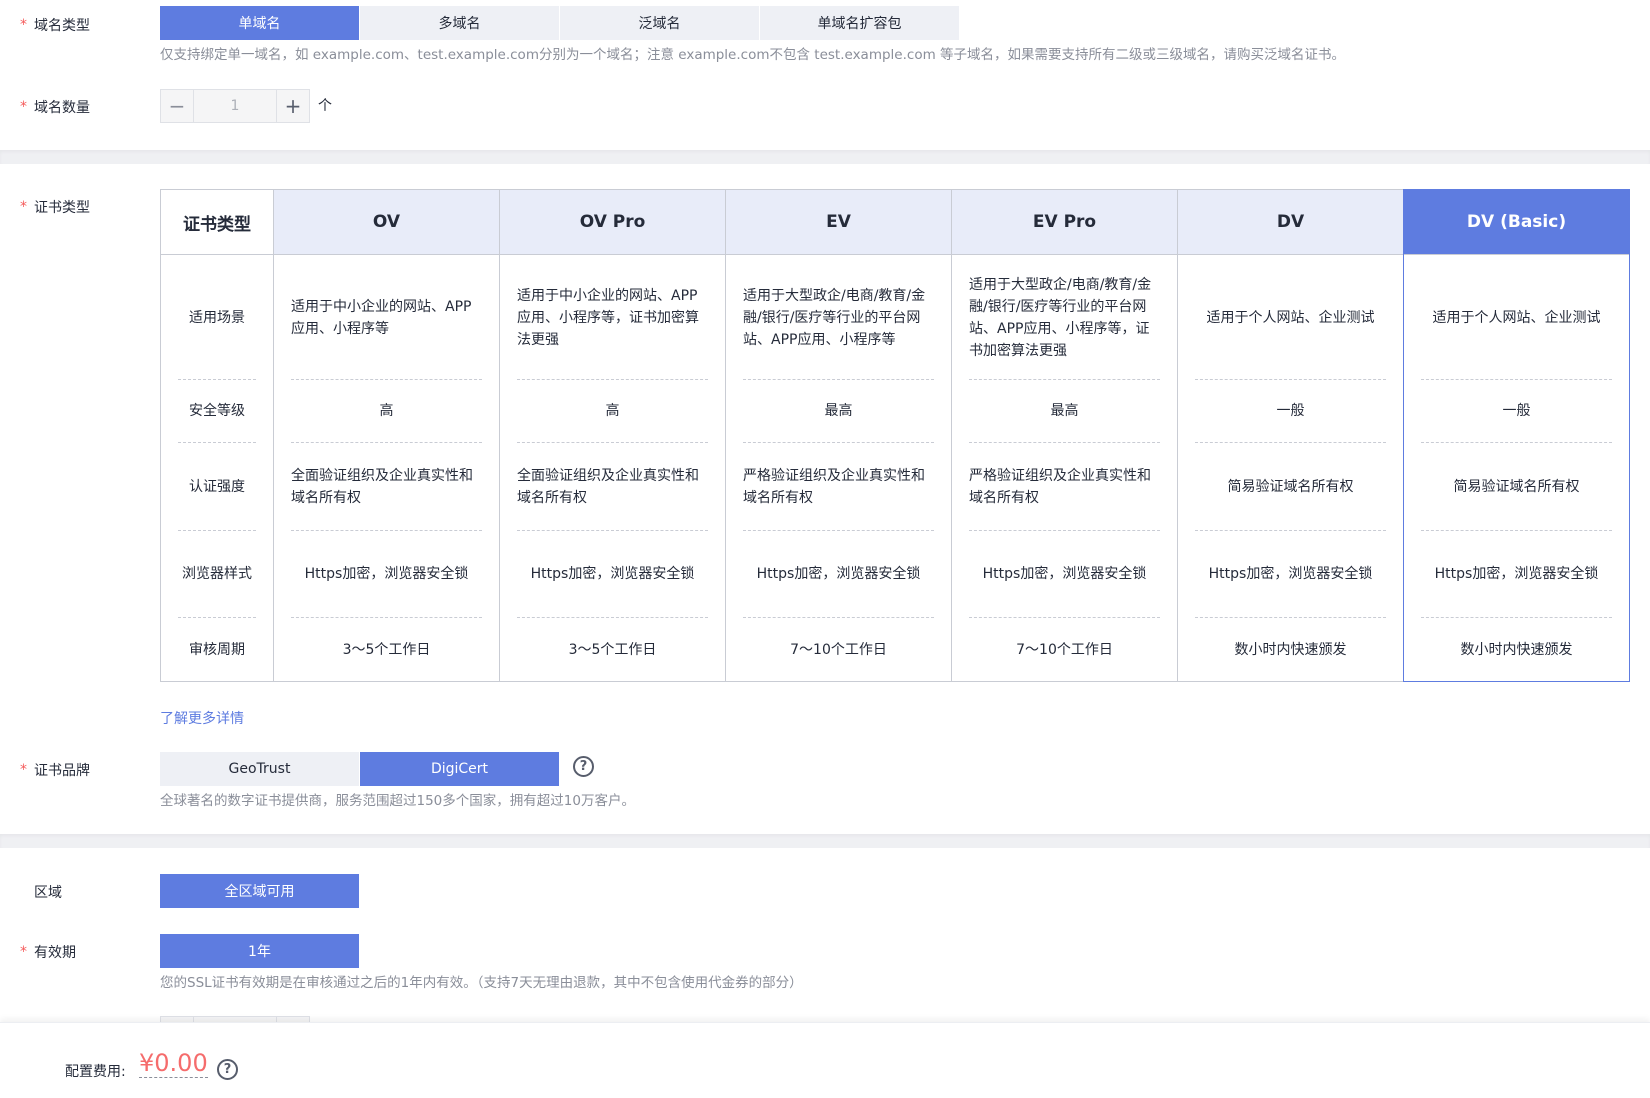  Describe the element at coordinates (95, 1072) in the screenshot. I see `fee-label: 配置费用:` at that location.